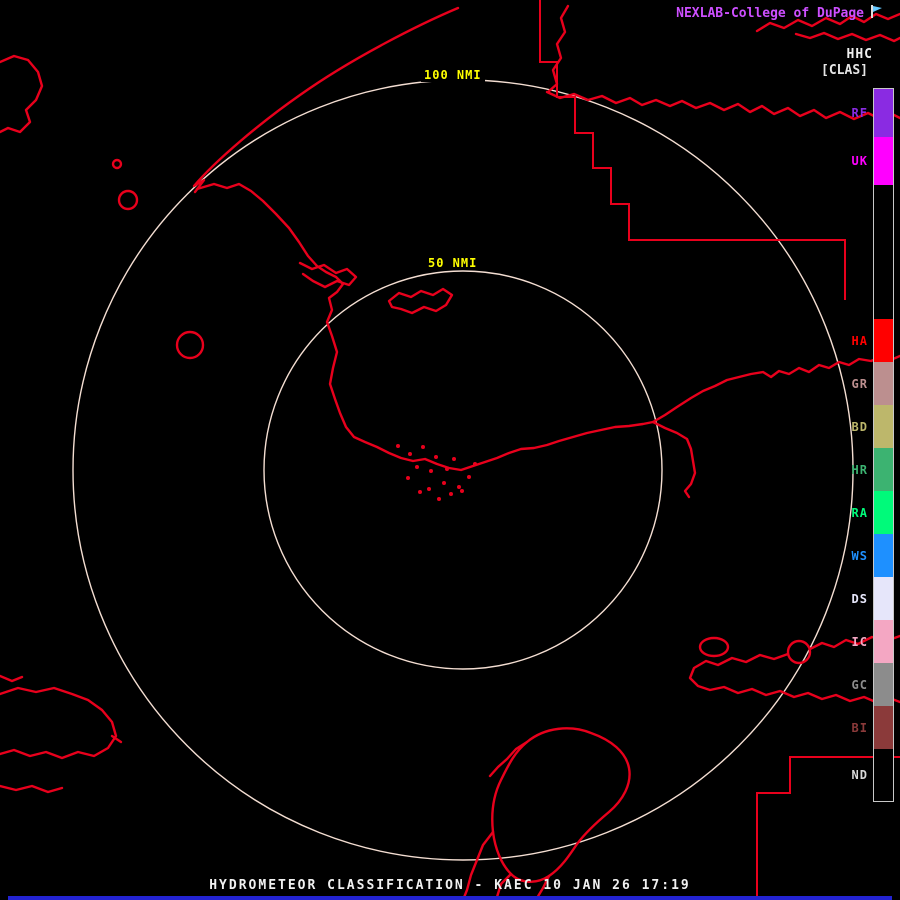 The height and width of the screenshot is (900, 900). Describe the element at coordinates (872, 426) in the screenshot. I see `legend-segment-bd: BD` at that location.